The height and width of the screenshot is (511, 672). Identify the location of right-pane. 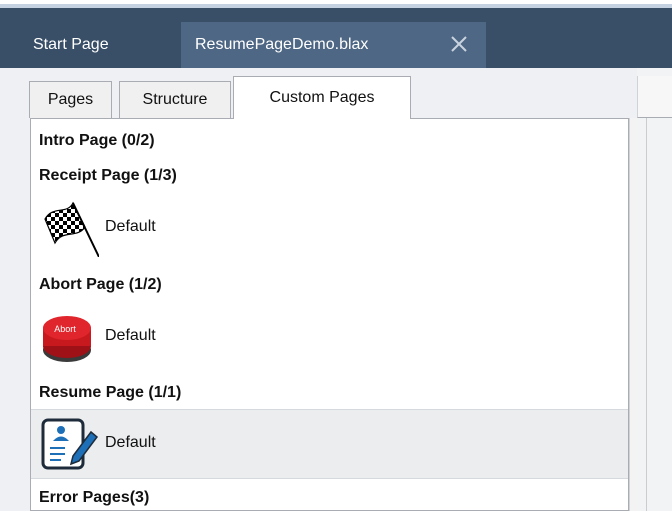
(654, 289).